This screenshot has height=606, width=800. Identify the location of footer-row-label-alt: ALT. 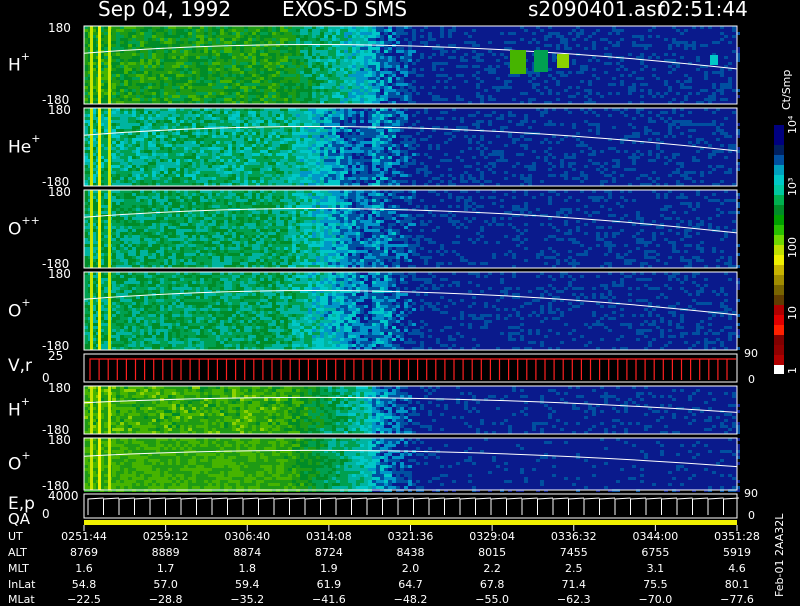
(17, 552).